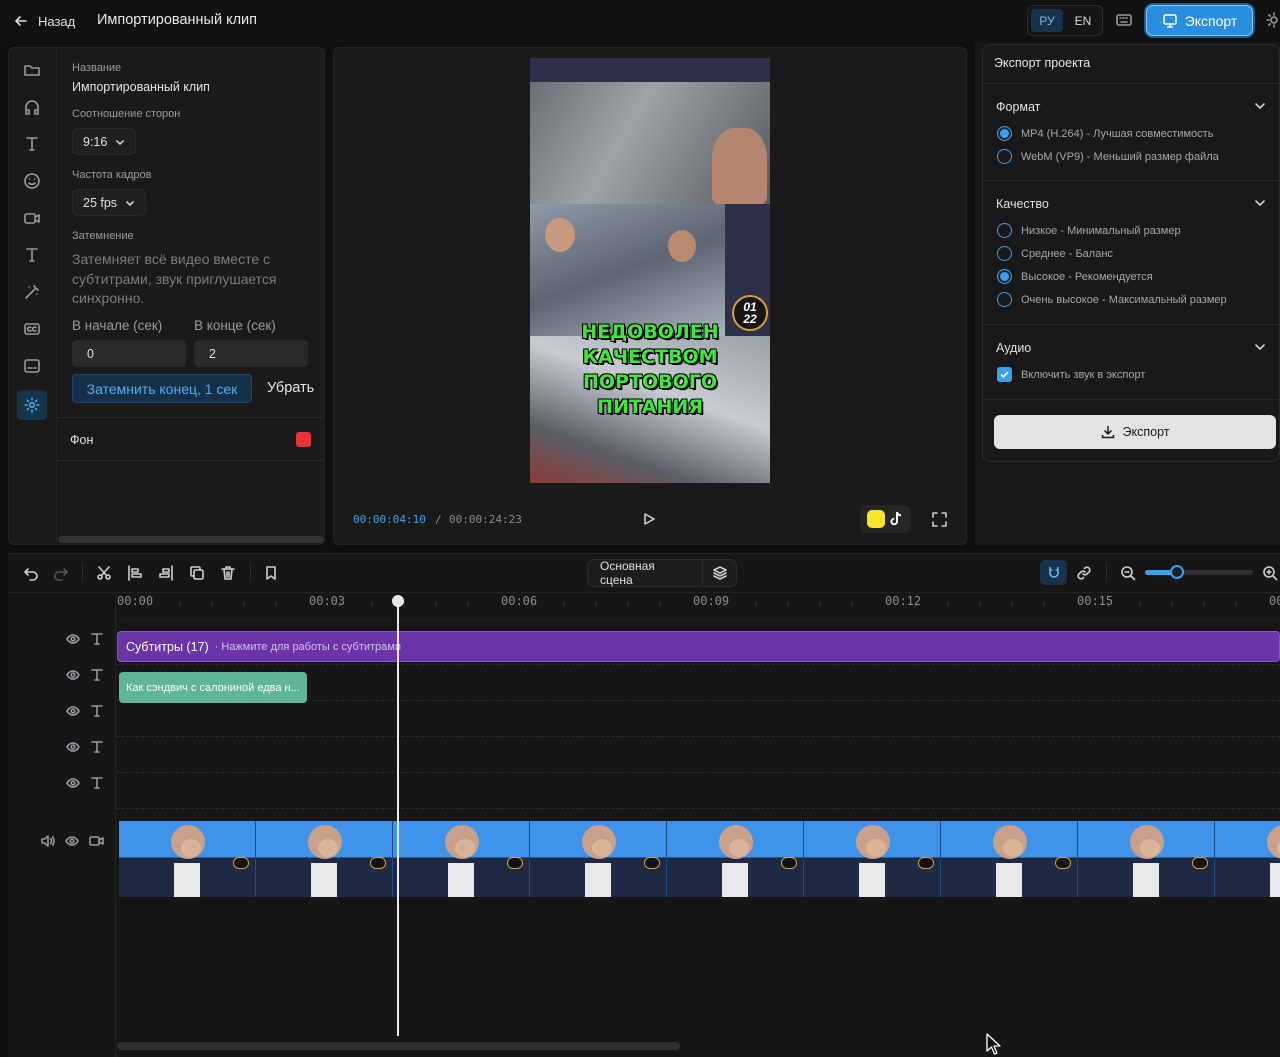 The width and height of the screenshot is (1280, 1057). What do you see at coordinates (100, 202) in the screenshot?
I see `fps-value: 25 fps` at bounding box center [100, 202].